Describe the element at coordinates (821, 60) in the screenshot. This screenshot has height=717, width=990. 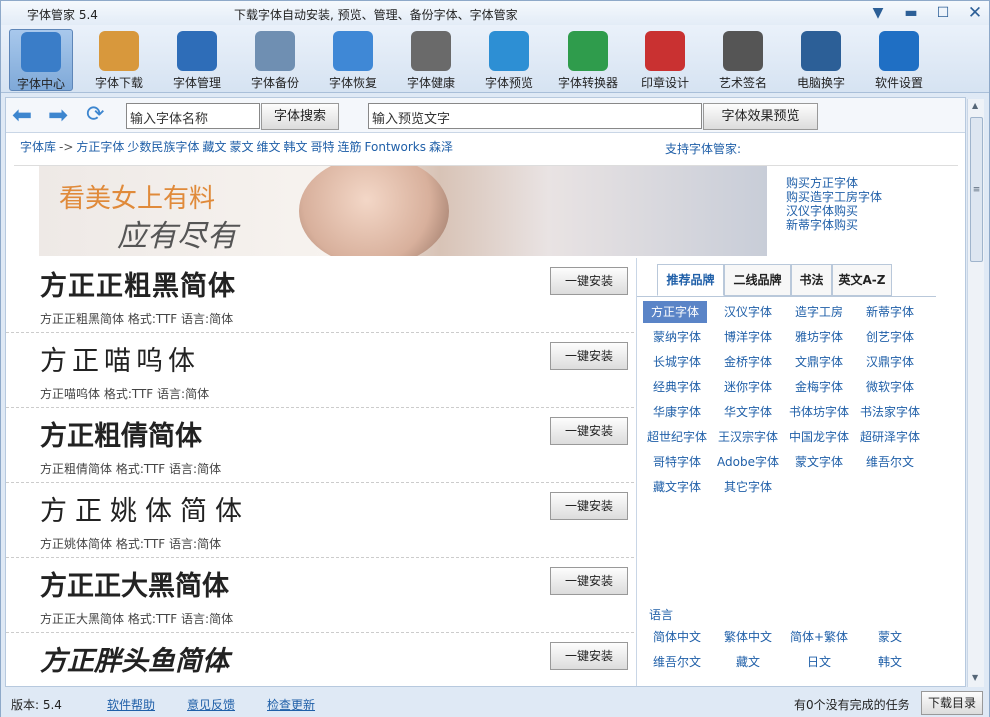
I see `toolbar-button-10: 电脑换字` at that location.